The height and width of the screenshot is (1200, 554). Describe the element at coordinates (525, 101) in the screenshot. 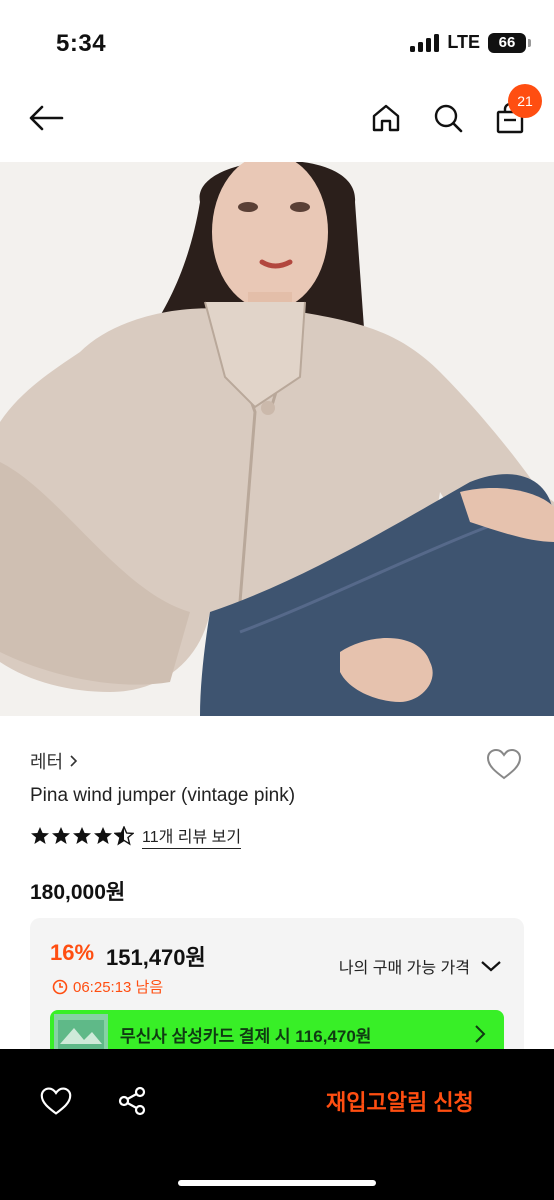

I see `cart-count-badge: 21` at that location.